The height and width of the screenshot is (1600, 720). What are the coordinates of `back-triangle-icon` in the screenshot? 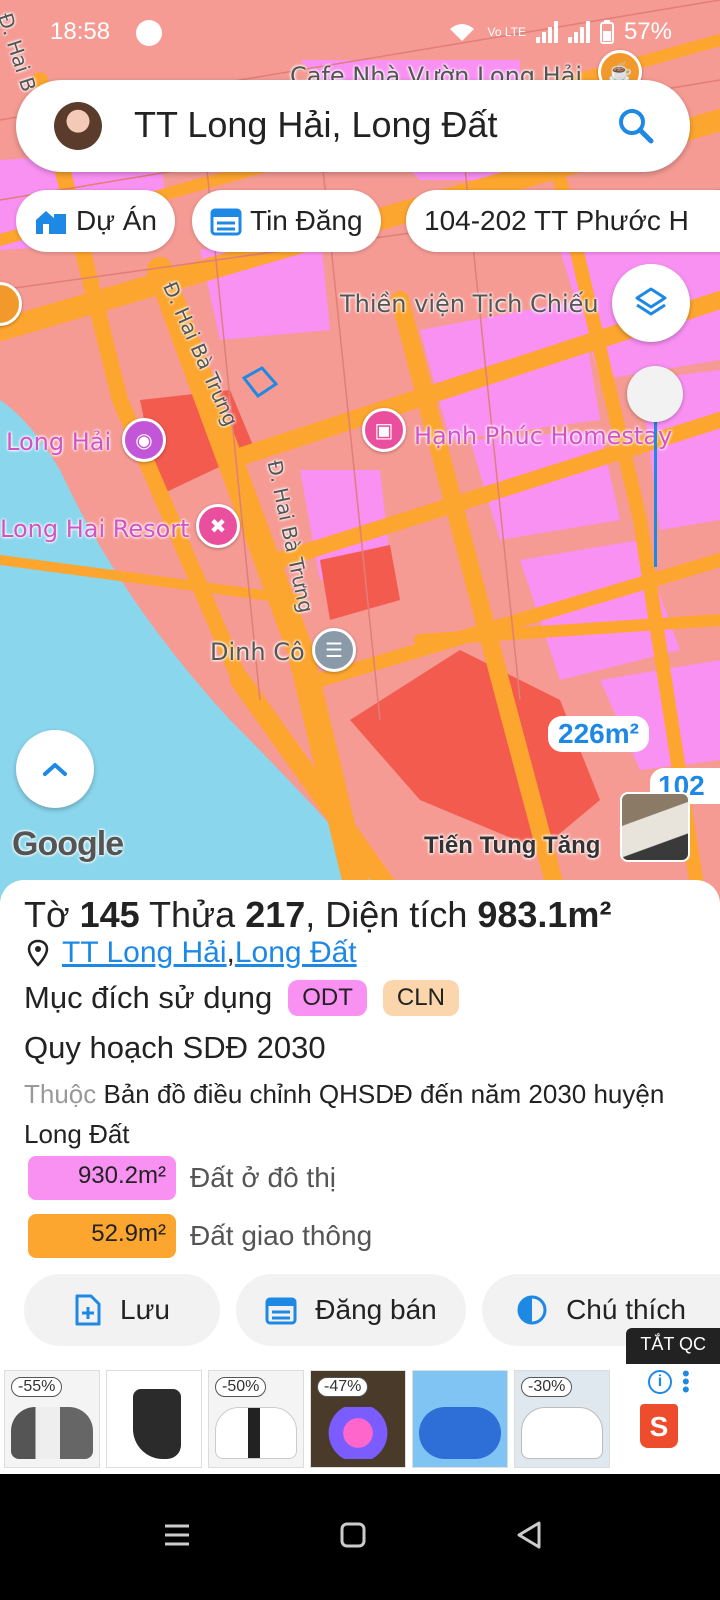 It's located at (529, 1535).